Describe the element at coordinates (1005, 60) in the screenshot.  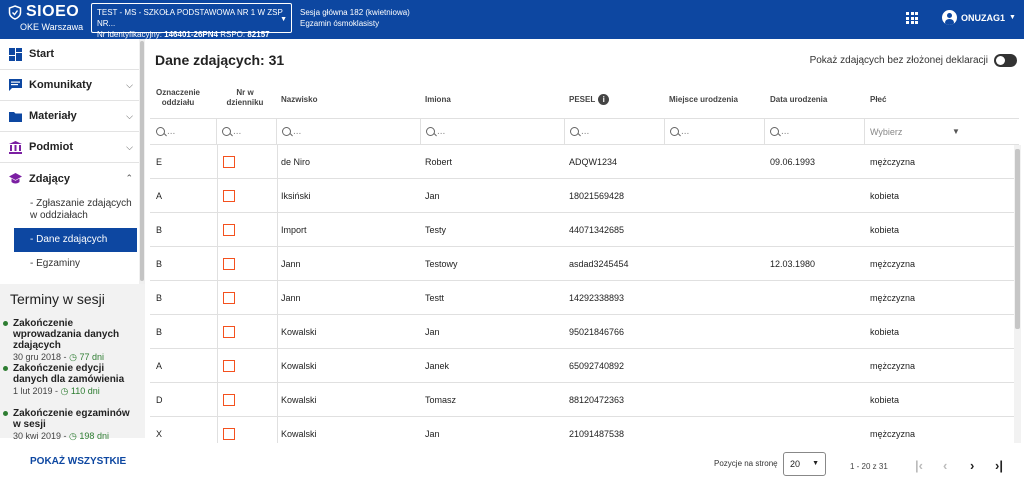
I see `no-declaration-toggle` at that location.